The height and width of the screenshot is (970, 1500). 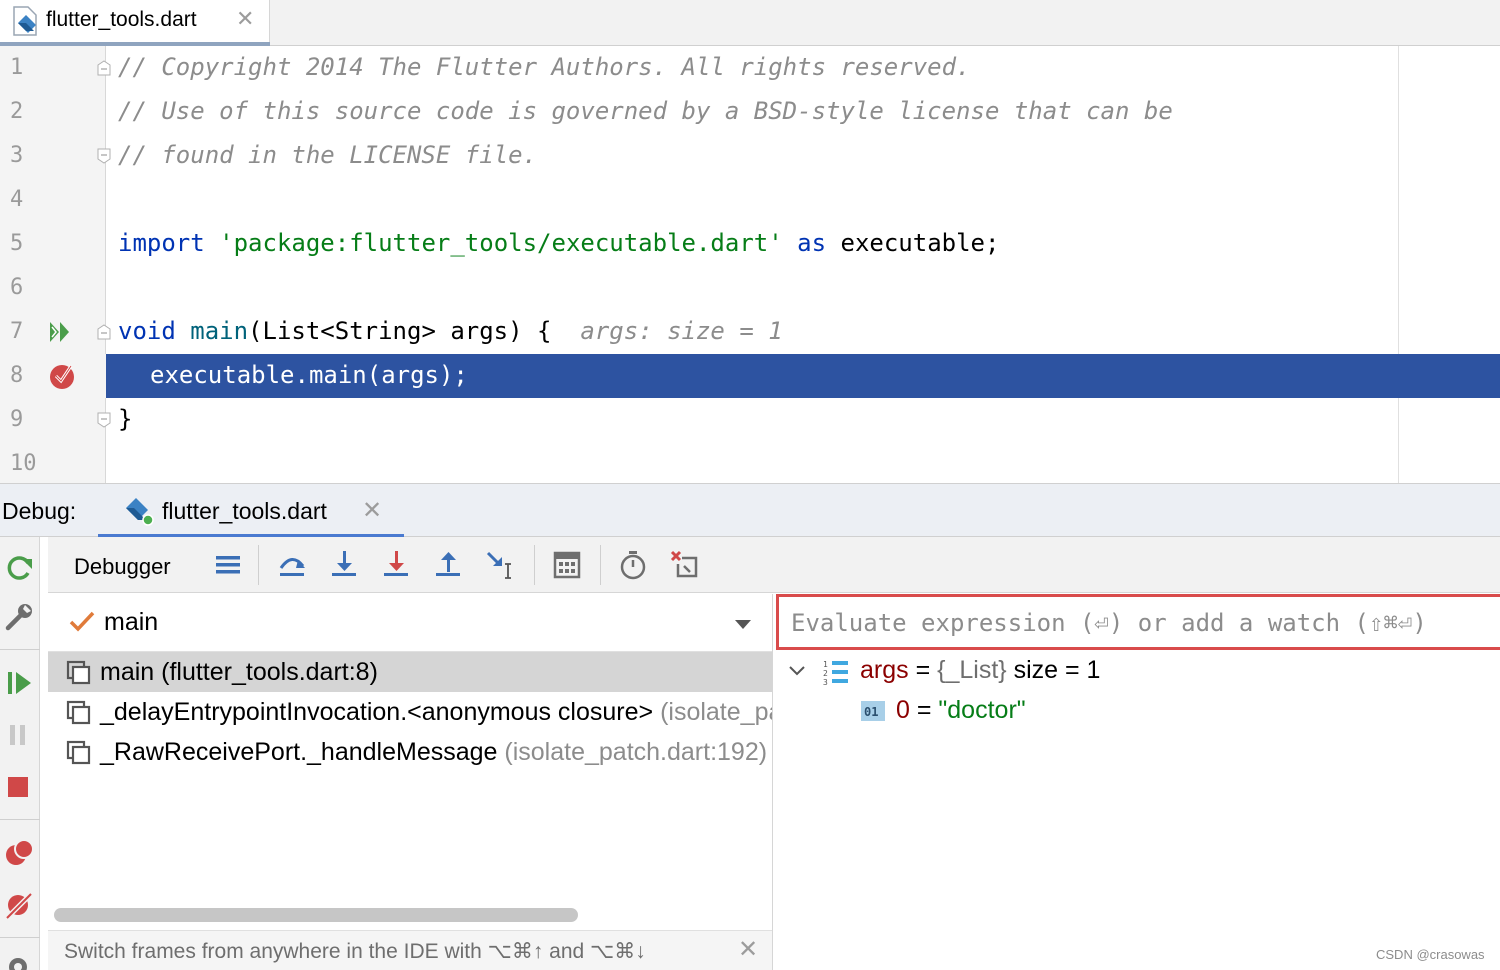 I want to click on view-breakpoints-icon, so click(x=20, y=853).